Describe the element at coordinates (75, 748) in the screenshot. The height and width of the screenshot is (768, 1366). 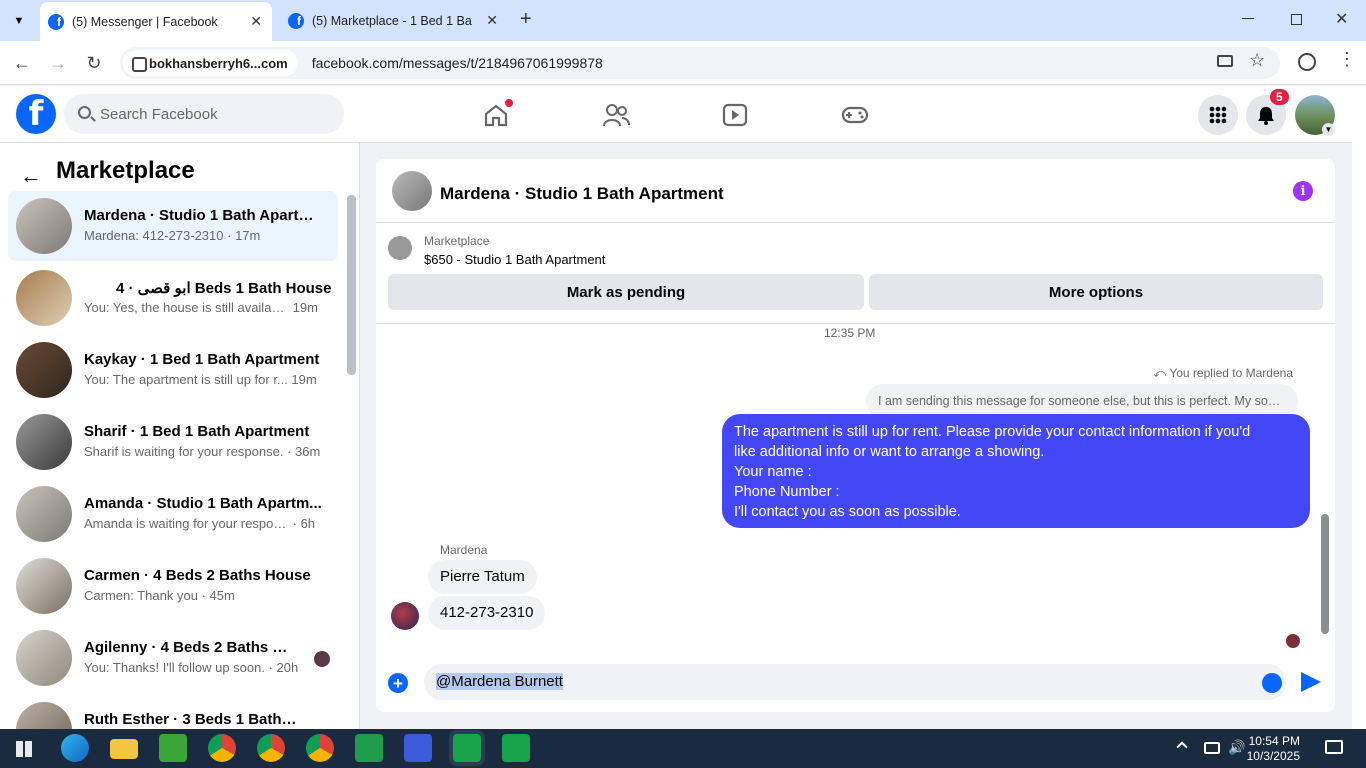
I see `edge-icon` at that location.